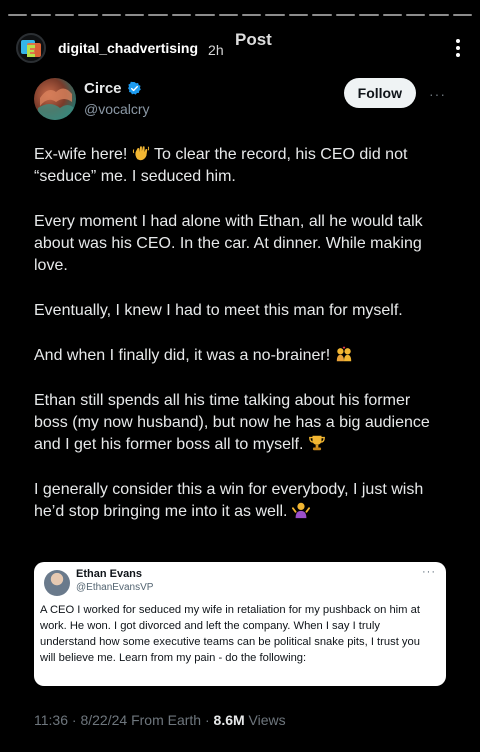 The image size is (480, 752). Describe the element at coordinates (253, 39) in the screenshot. I see `story-overlay-label: Post` at that location.